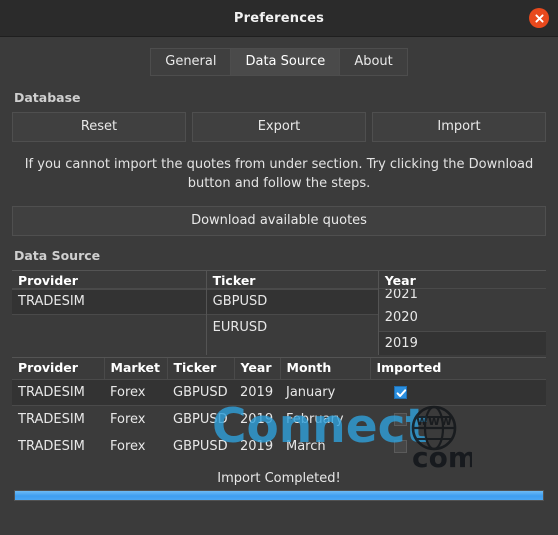 The width and height of the screenshot is (558, 535). What do you see at coordinates (201, 369) in the screenshot?
I see `column-header-ticker: Ticker` at bounding box center [201, 369].